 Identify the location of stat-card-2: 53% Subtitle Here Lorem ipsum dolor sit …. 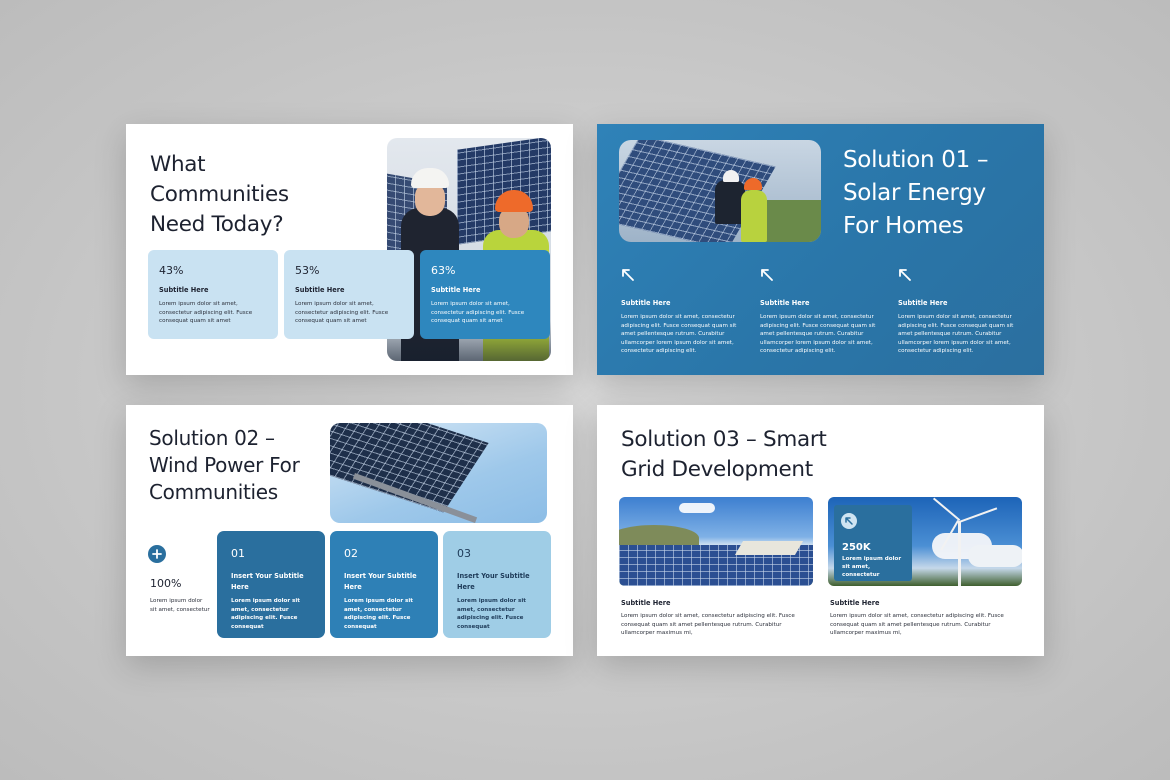
(349, 294).